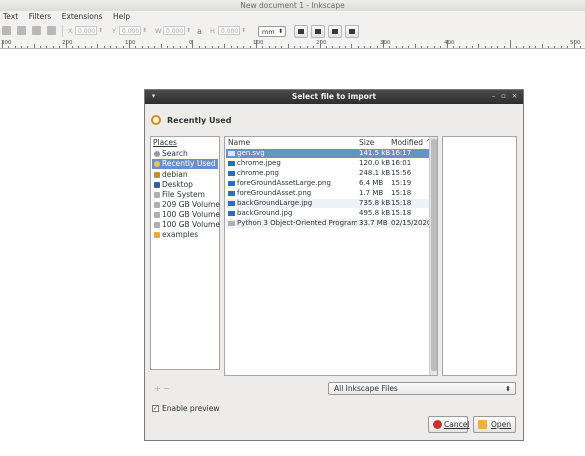 The width and height of the screenshot is (585, 456). What do you see at coordinates (82, 16) in the screenshot?
I see `menu-extensions: Extensions` at bounding box center [82, 16].